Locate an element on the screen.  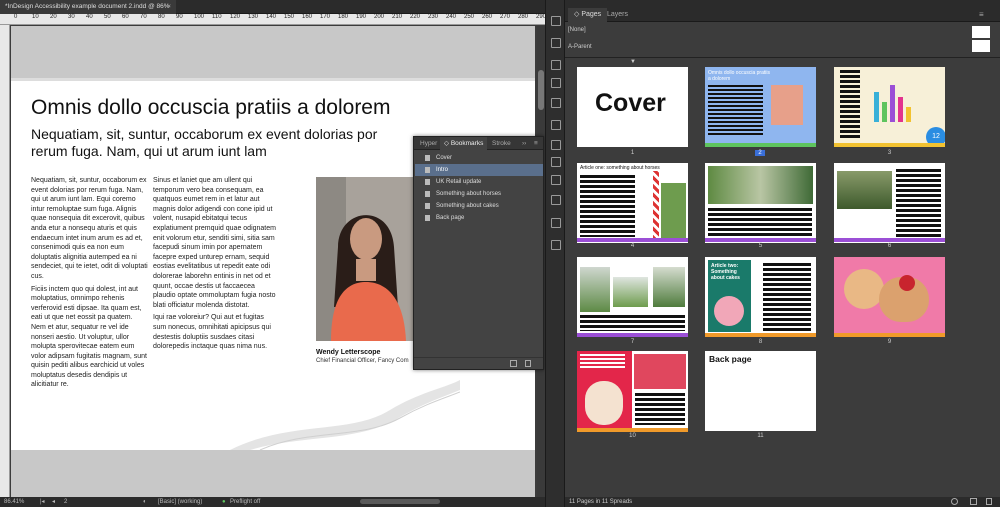
page-thumb-8: Article two: Something about cakes is located at coordinates (760, 297).